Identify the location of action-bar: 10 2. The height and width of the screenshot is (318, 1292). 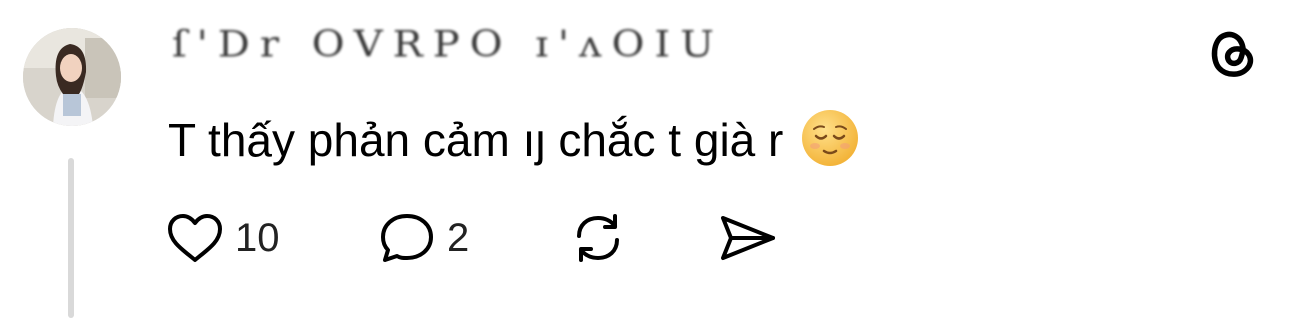
(485, 238).